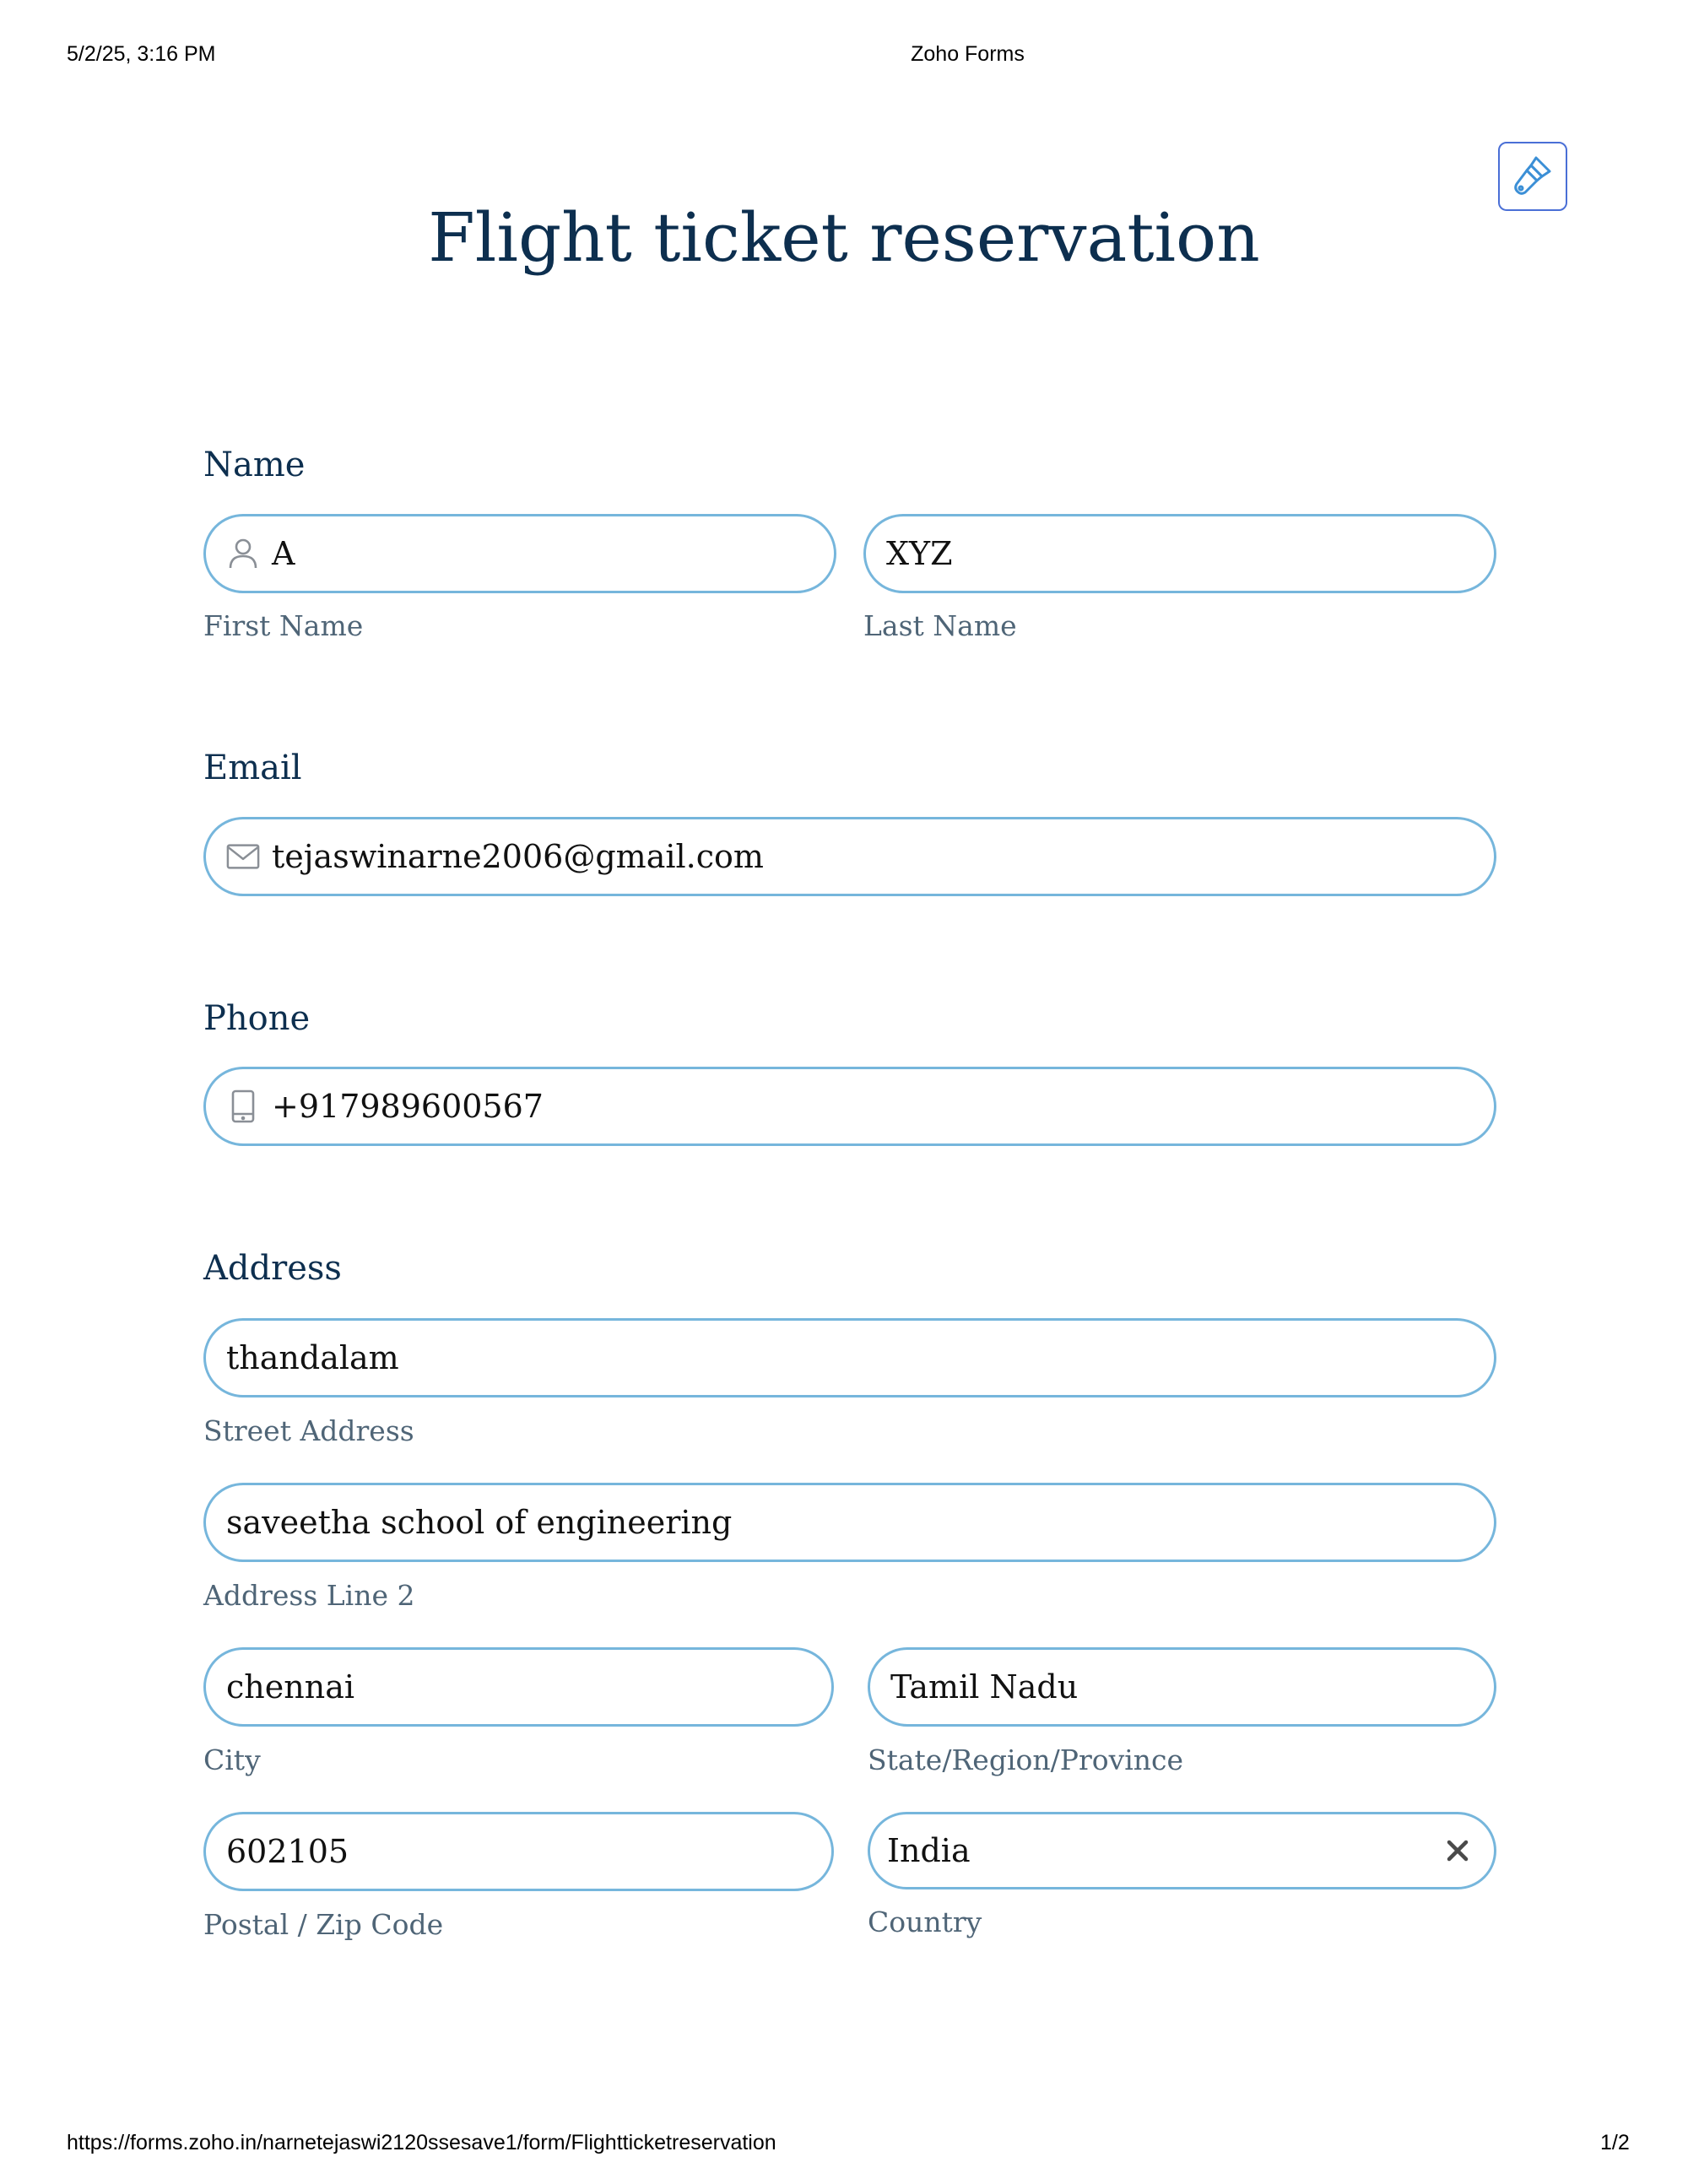 The height and width of the screenshot is (2184, 1688). Describe the element at coordinates (919, 553) in the screenshot. I see `last-name-value: XYZ` at that location.